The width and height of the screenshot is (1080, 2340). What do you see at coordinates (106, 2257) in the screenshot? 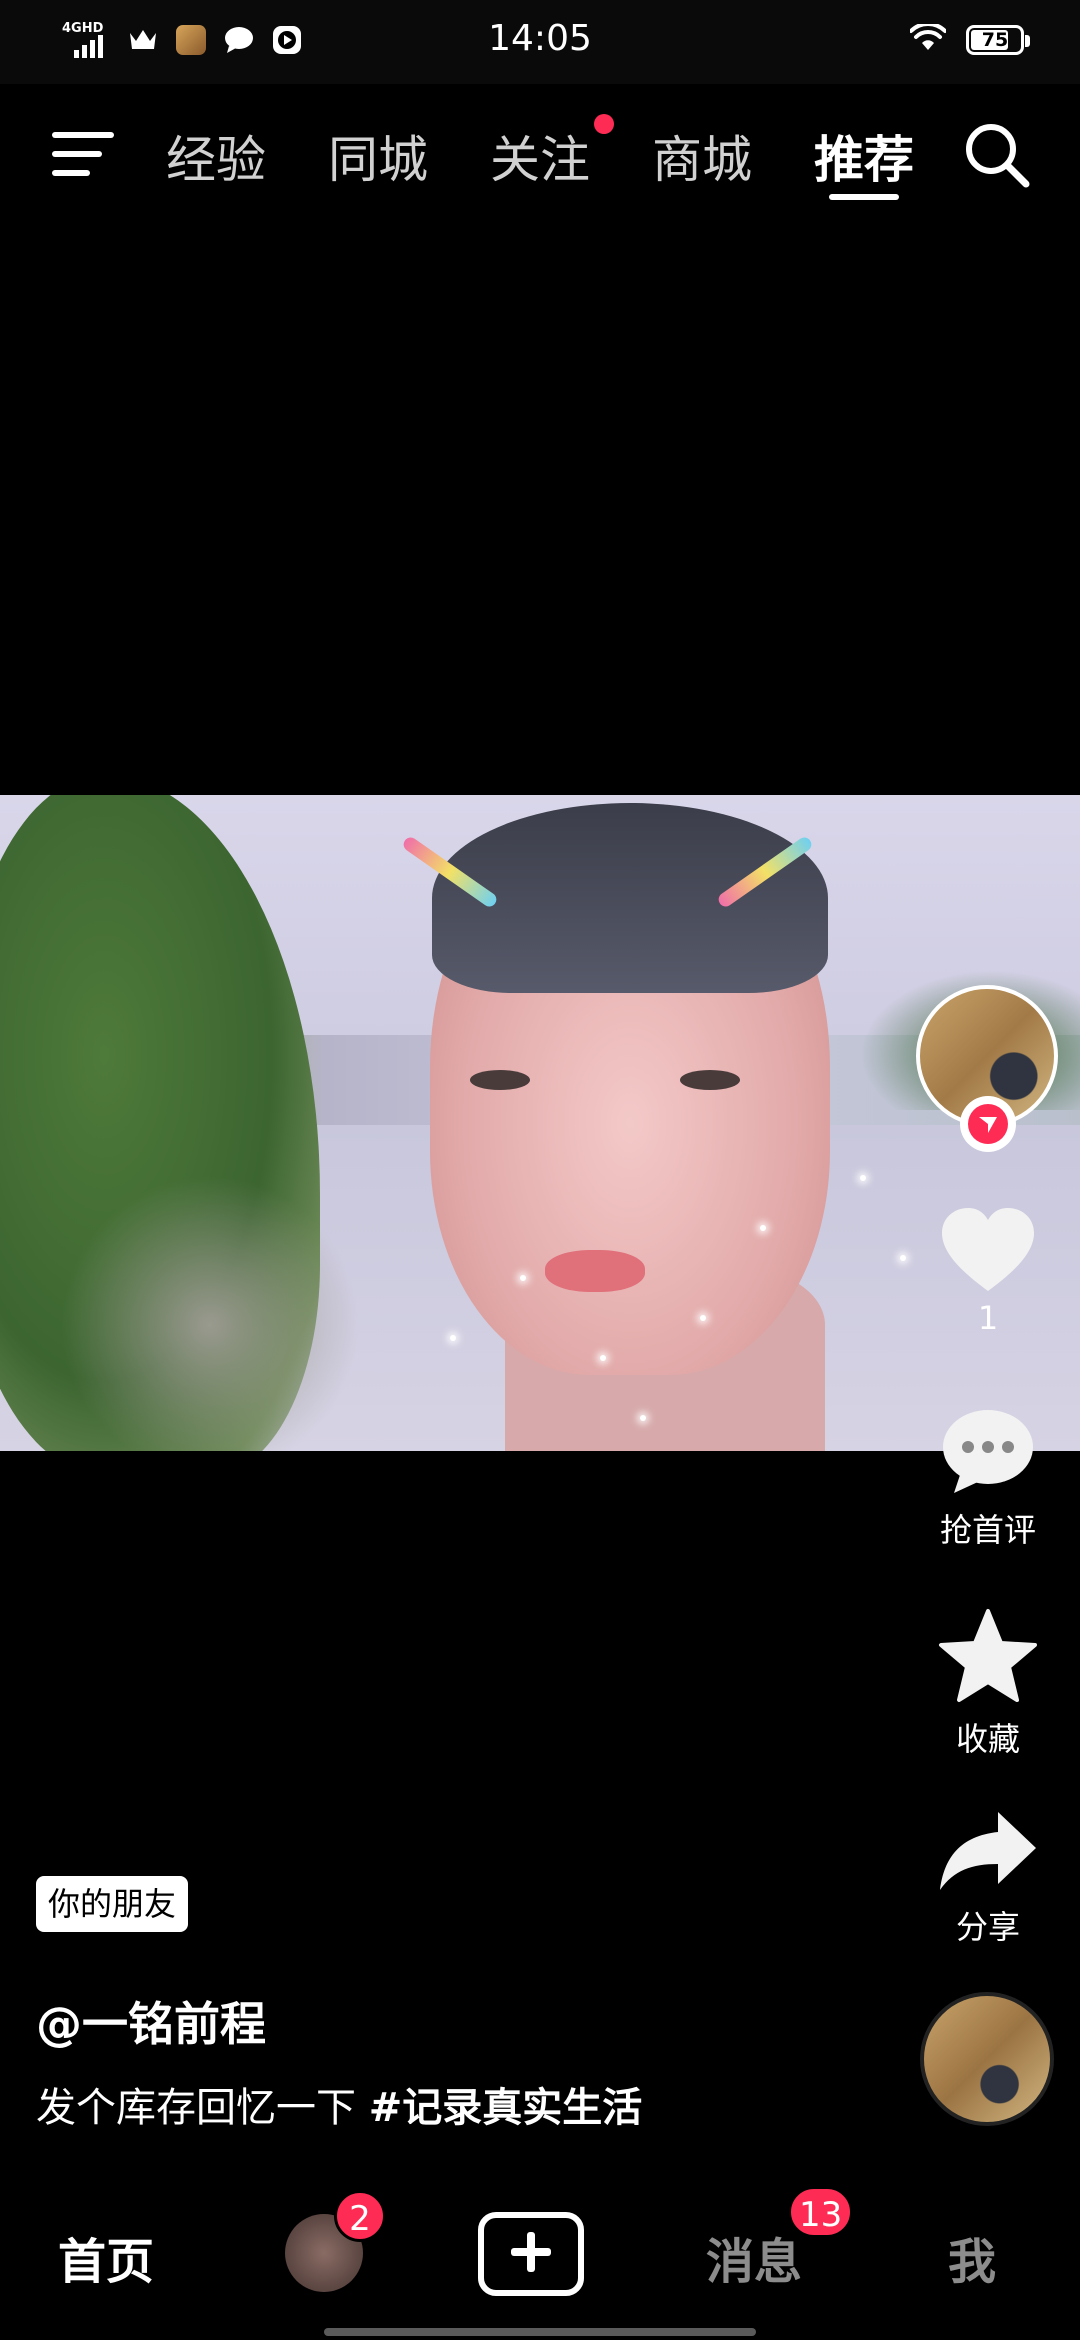
I see `nav-home: 首页` at bounding box center [106, 2257].